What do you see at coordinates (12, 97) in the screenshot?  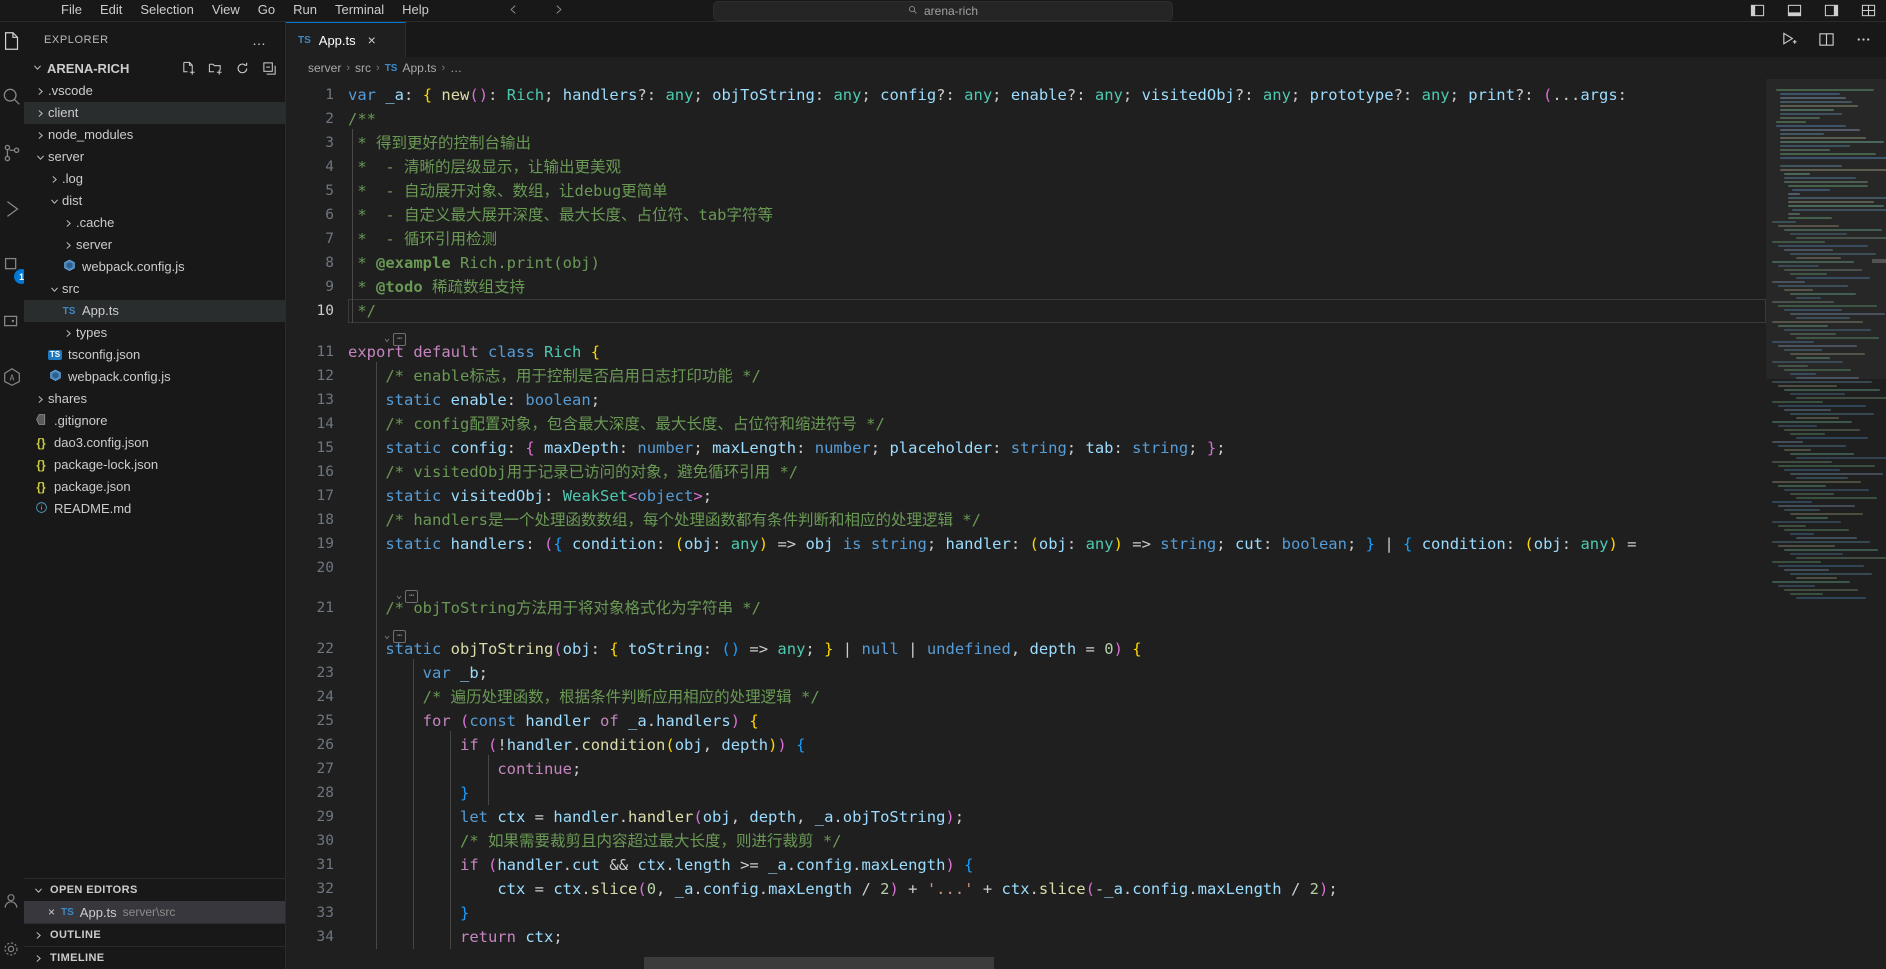 I see `search-icon` at bounding box center [12, 97].